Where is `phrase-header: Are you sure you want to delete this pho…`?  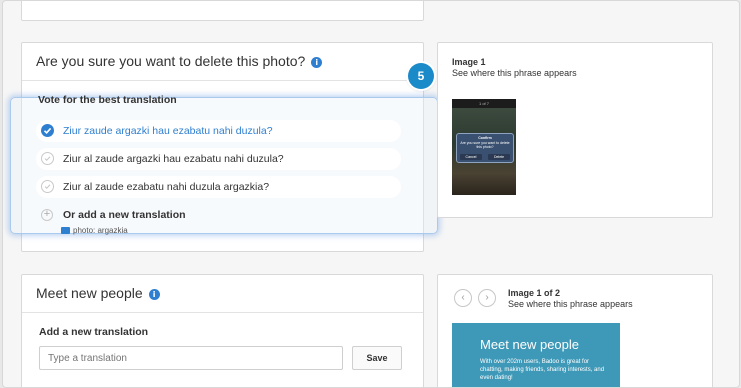
phrase-header: Are you sure you want to delete this pho… is located at coordinates (222, 62).